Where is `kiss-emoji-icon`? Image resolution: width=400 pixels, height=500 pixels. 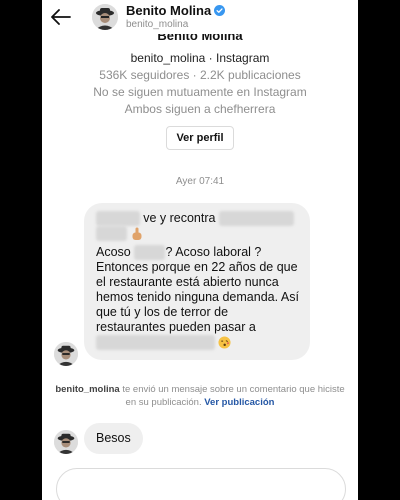
kiss-emoji-icon is located at coordinates (224, 342).